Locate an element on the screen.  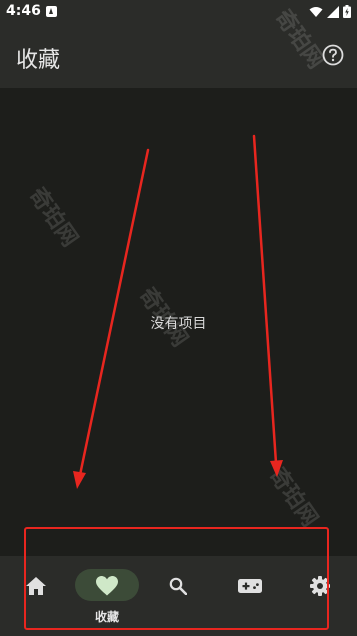
notification-icon is located at coordinates (51, 11).